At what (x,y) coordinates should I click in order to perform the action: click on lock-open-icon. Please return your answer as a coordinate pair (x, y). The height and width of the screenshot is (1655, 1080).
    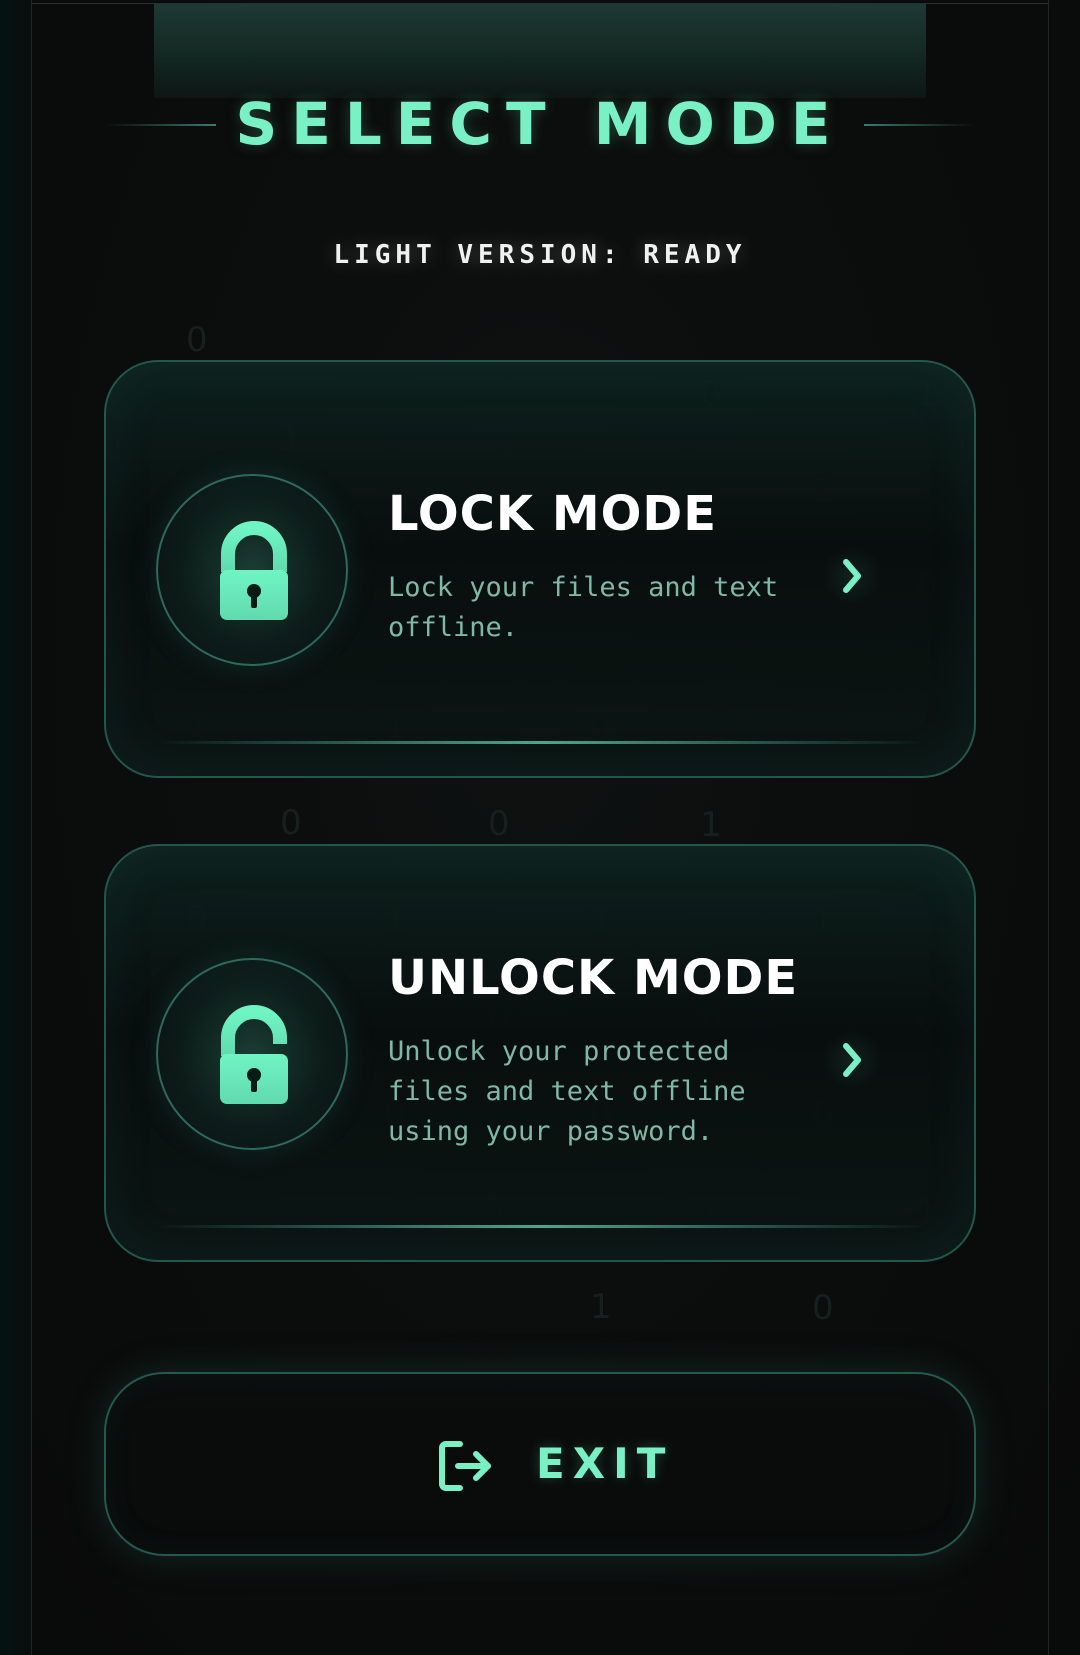
    Looking at the image, I should click on (254, 1054).